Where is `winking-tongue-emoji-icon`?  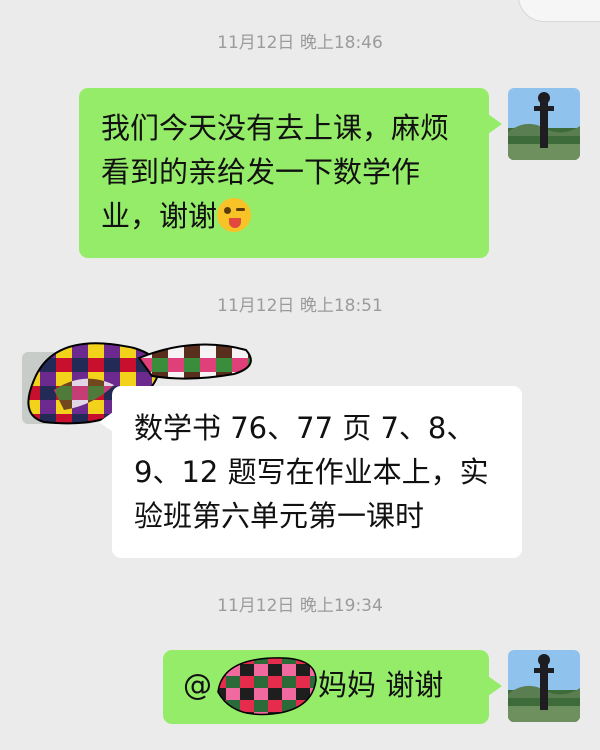 winking-tongue-emoji-icon is located at coordinates (234, 215).